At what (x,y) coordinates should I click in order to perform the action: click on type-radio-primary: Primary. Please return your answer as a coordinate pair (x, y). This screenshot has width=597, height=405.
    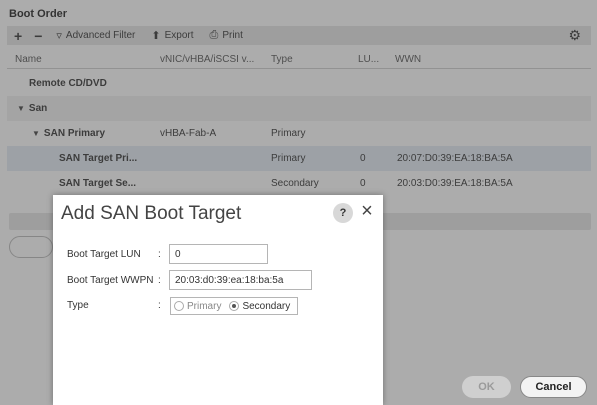
    Looking at the image, I should click on (197, 306).